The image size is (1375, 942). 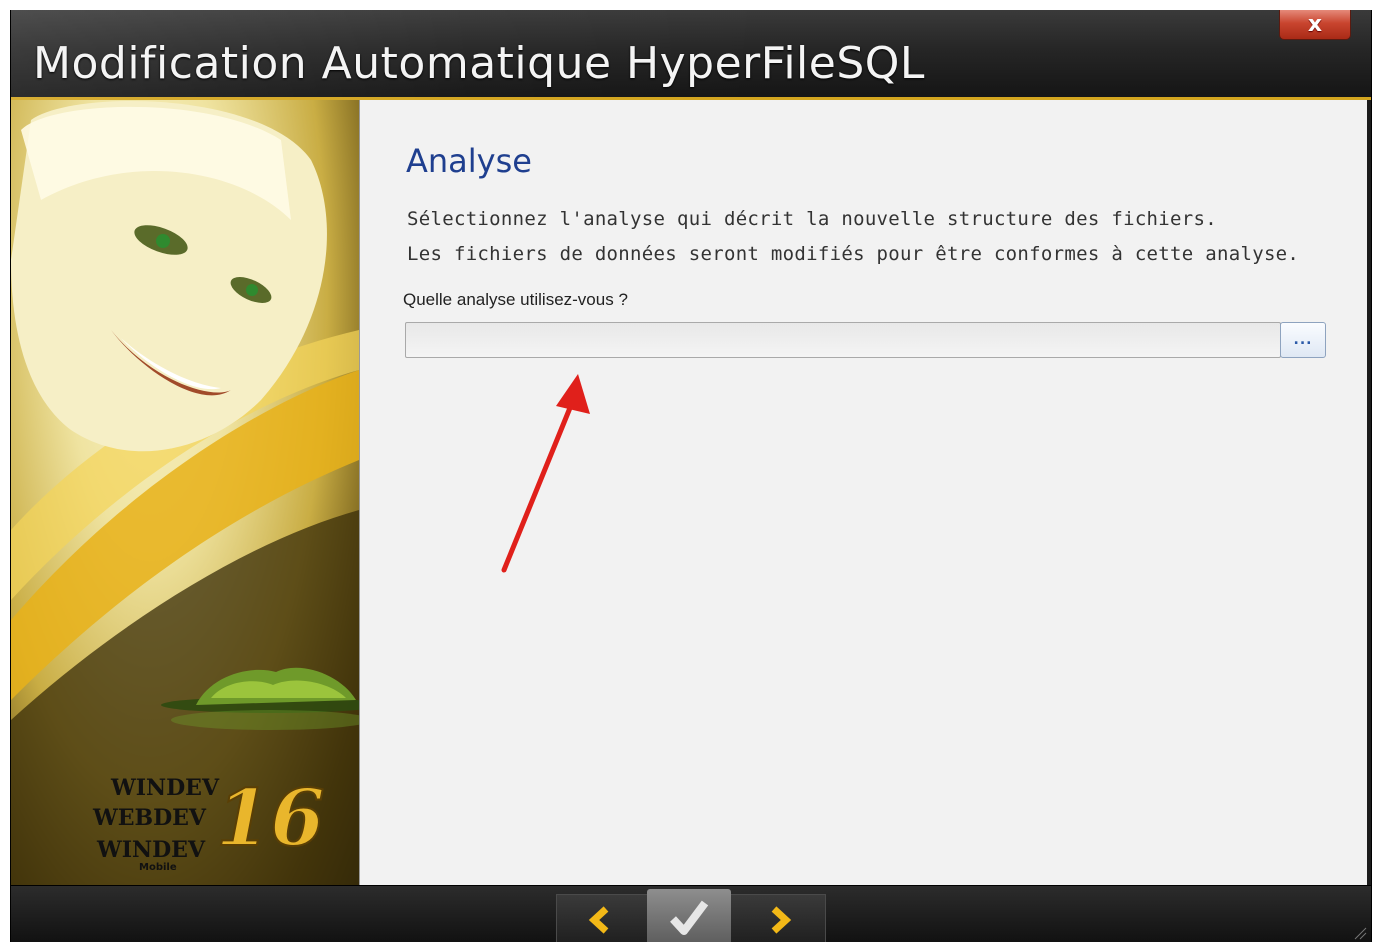 I want to click on checkmark-icon, so click(x=689, y=917).